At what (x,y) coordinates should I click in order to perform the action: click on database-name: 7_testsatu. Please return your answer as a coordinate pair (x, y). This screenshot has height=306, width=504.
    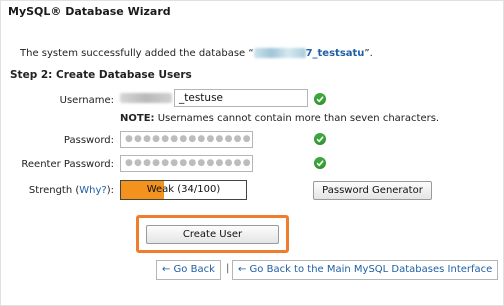
    Looking at the image, I should click on (335, 53).